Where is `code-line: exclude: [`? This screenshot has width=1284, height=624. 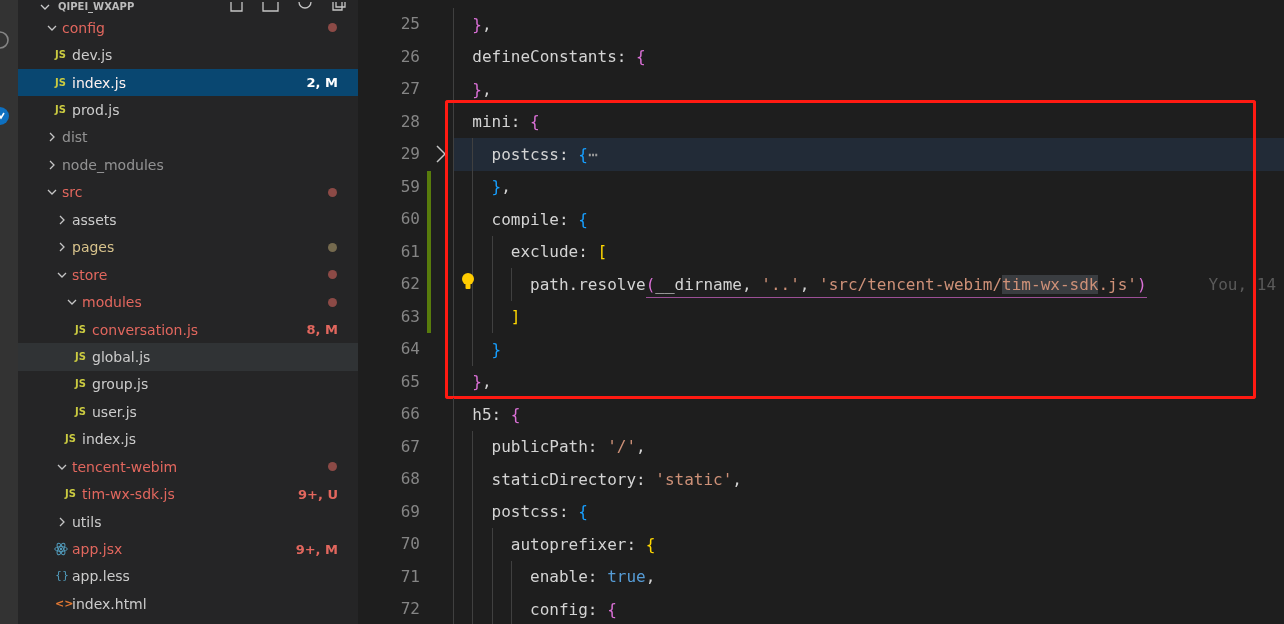
code-line: exclude: [ is located at coordinates (558, 252).